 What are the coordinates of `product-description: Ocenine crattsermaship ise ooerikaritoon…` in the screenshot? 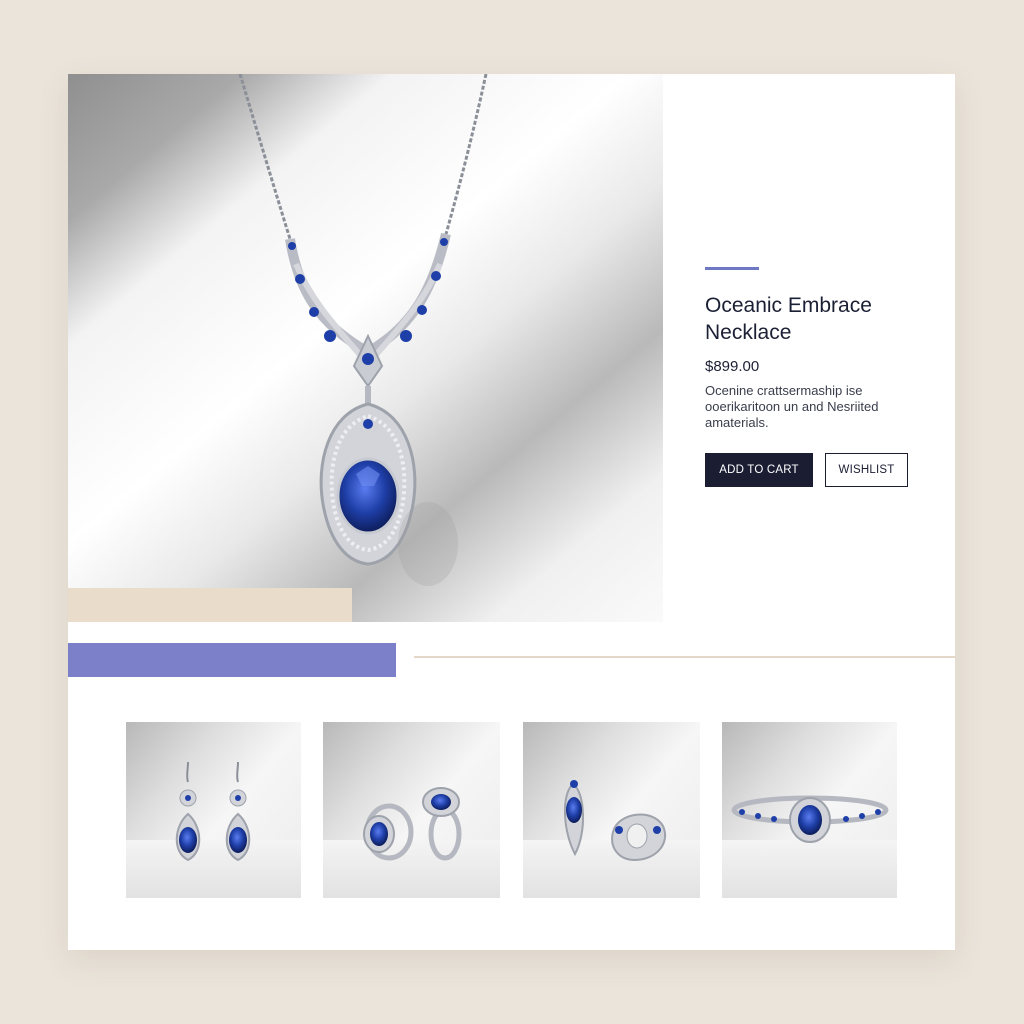 It's located at (792, 406).